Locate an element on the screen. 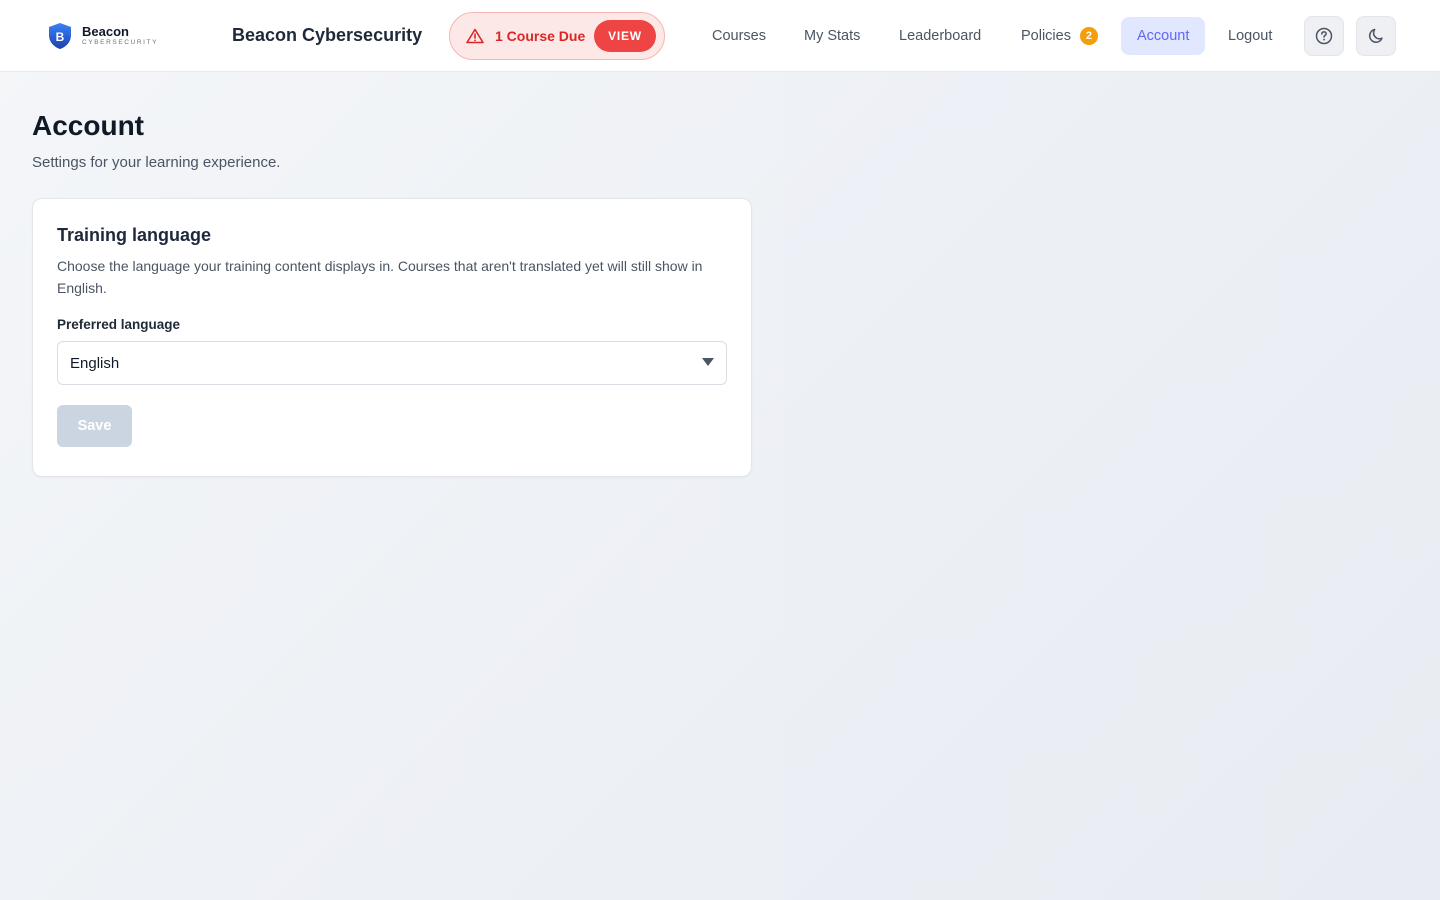 This screenshot has height=900, width=1440. preferred-language-select: English is located at coordinates (392, 363).